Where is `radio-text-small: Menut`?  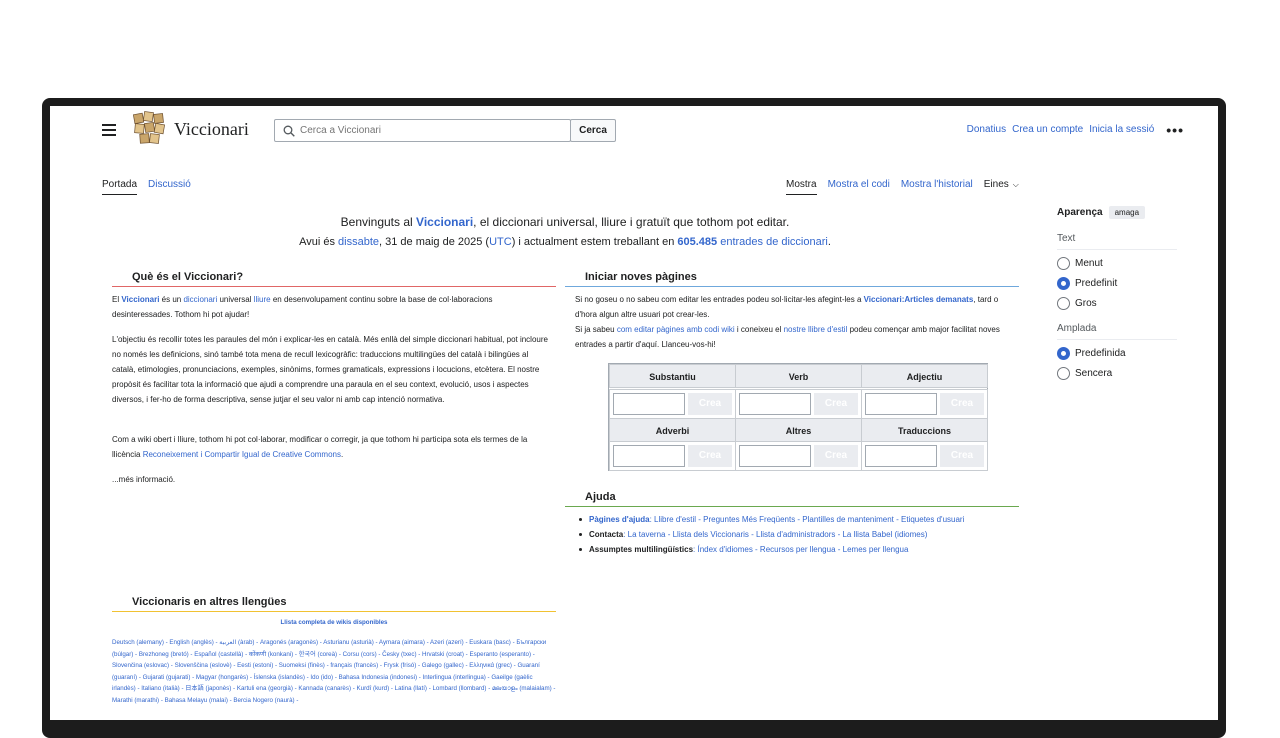 radio-text-small: Menut is located at coordinates (1117, 263).